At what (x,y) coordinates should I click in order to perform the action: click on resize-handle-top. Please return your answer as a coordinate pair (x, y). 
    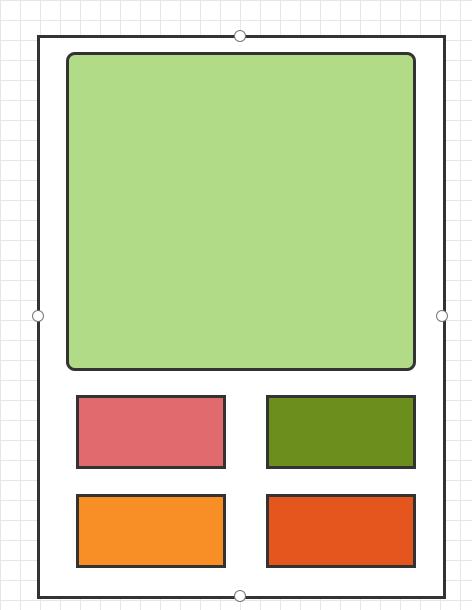
    Looking at the image, I should click on (240, 36).